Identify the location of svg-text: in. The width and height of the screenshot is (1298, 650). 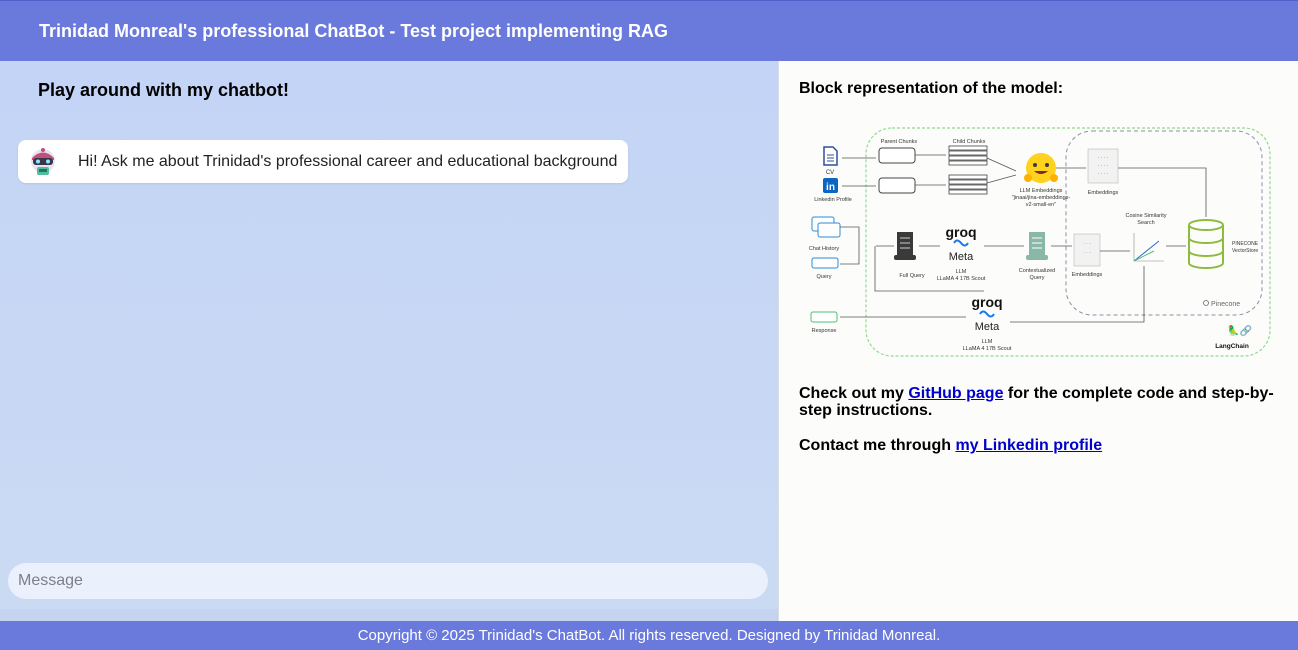
(830, 187).